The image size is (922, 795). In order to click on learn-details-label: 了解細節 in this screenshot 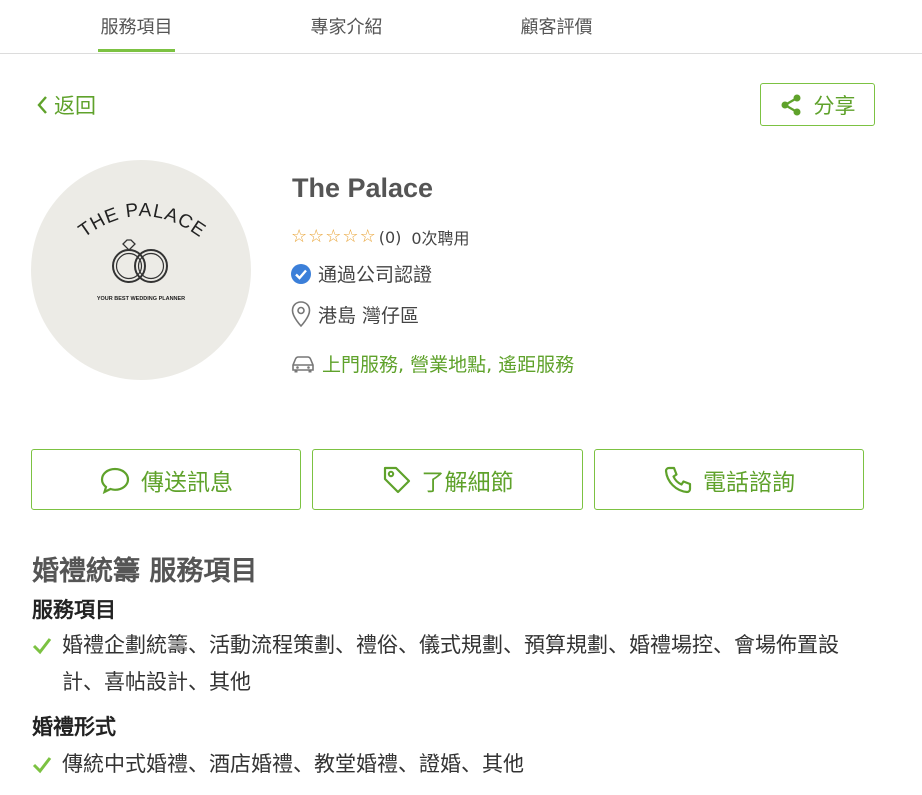, I will do `click(467, 482)`.